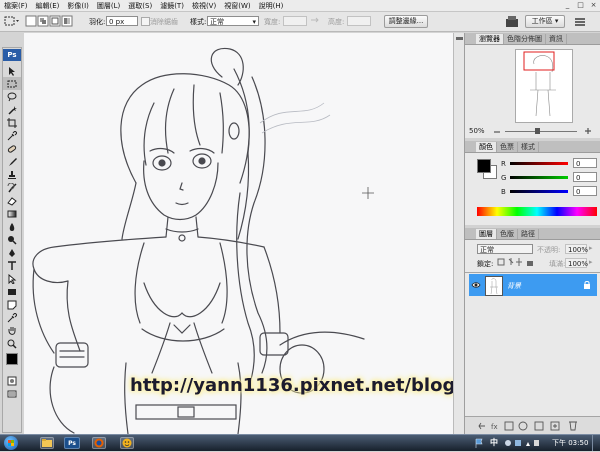  What do you see at coordinates (12, 380) in the screenshot?
I see `quick-mask-icon` at bounding box center [12, 380].